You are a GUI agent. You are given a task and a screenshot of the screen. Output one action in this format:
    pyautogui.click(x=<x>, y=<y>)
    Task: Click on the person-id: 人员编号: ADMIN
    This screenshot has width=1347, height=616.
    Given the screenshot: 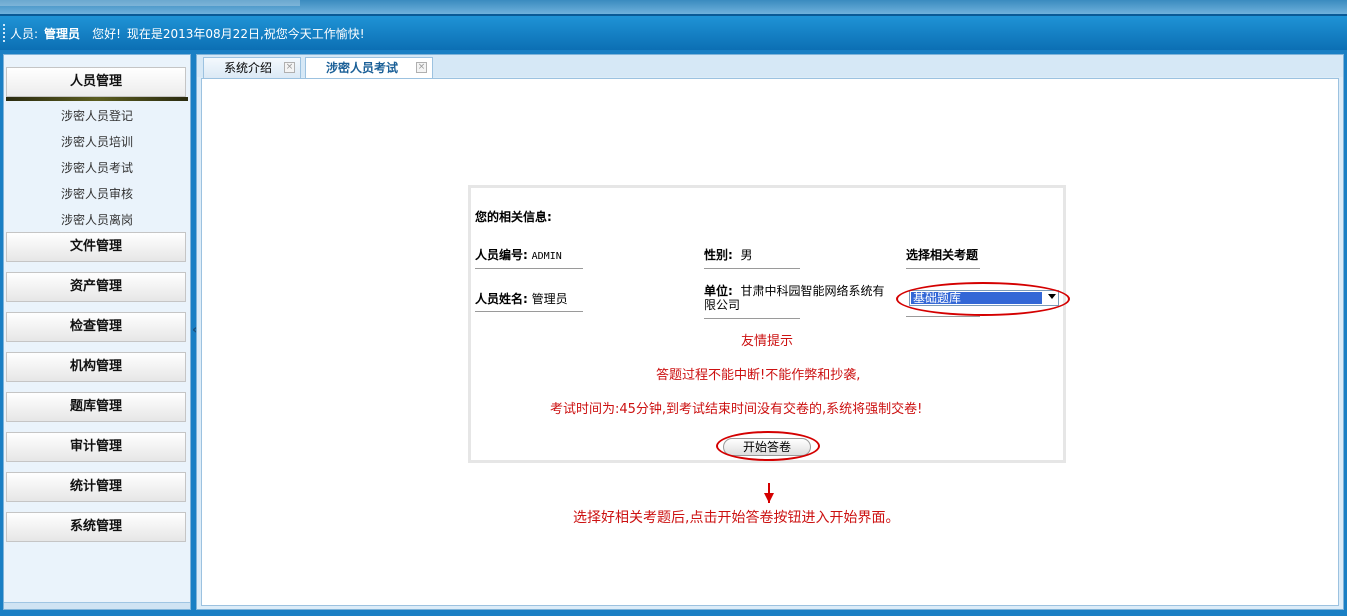 What is the action you would take?
    pyautogui.click(x=518, y=254)
    